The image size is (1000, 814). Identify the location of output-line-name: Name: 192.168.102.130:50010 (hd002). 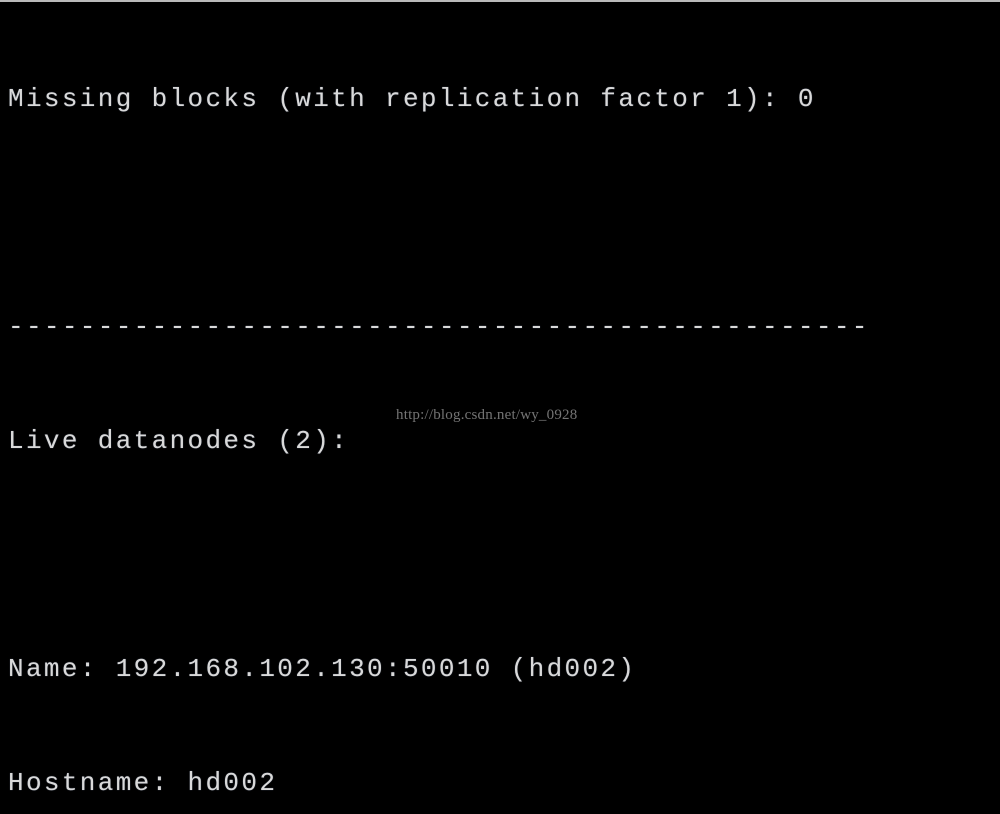
(322, 669).